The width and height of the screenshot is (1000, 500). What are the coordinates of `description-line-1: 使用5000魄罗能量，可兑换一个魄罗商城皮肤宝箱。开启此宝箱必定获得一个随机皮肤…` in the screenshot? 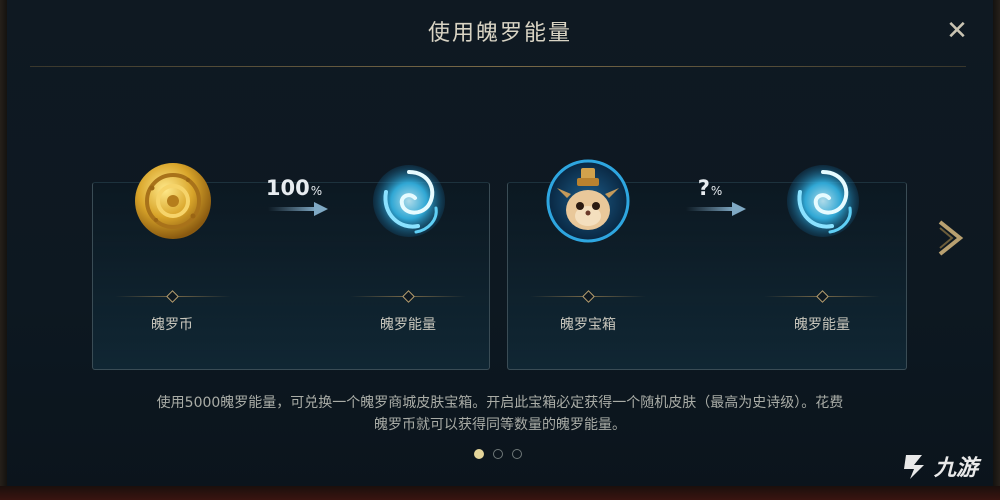 It's located at (500, 403).